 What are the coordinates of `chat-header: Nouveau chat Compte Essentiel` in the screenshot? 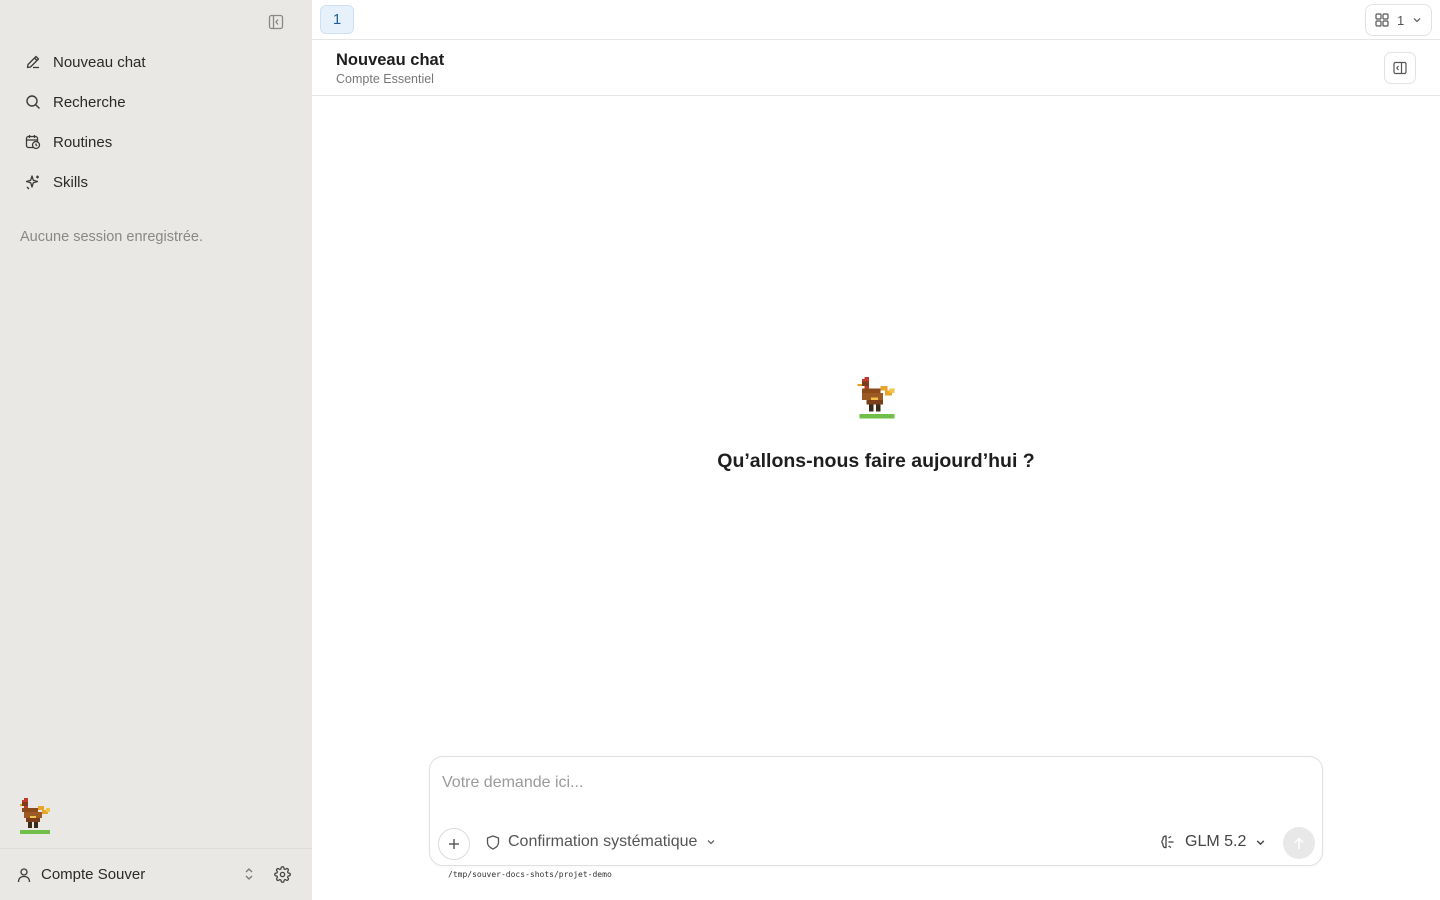 It's located at (876, 68).